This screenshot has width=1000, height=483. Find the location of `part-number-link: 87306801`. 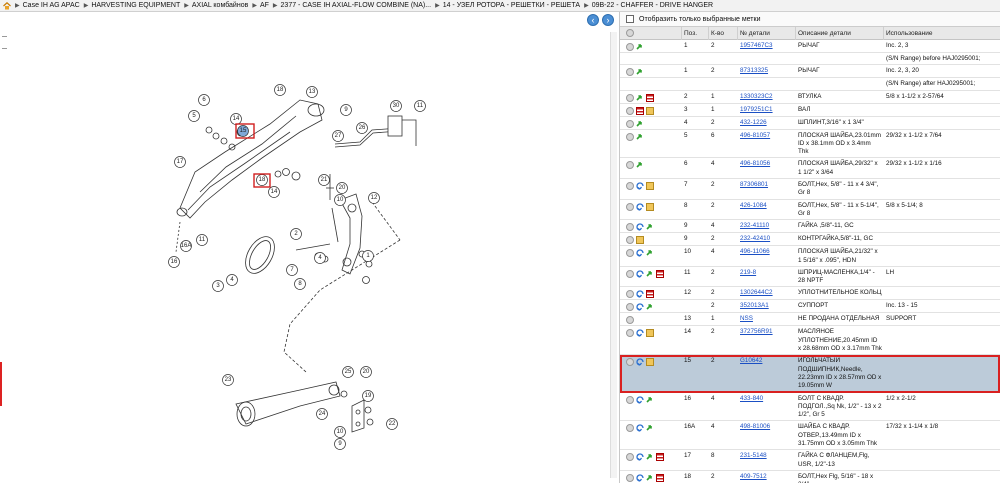

part-number-link: 87306801 is located at coordinates (754, 184).